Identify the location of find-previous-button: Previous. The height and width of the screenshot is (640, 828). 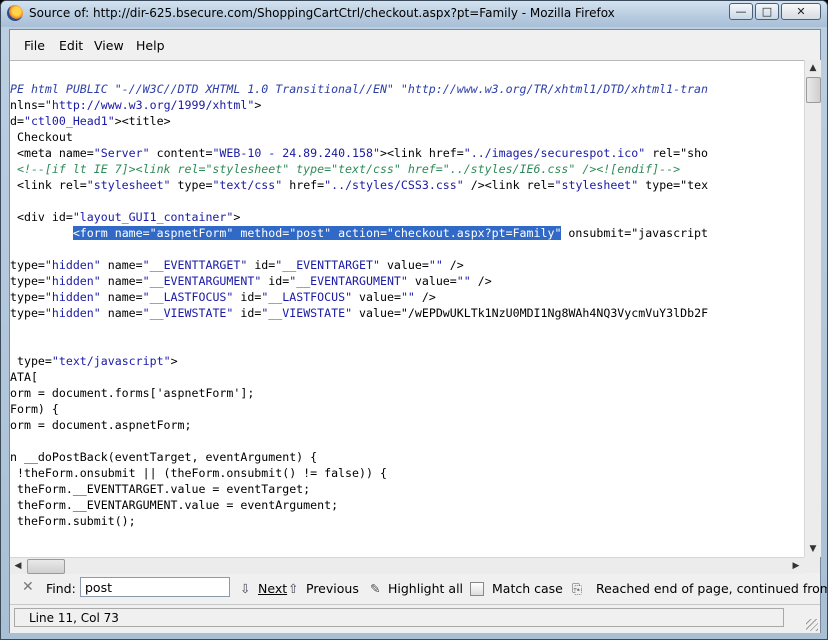
(332, 588).